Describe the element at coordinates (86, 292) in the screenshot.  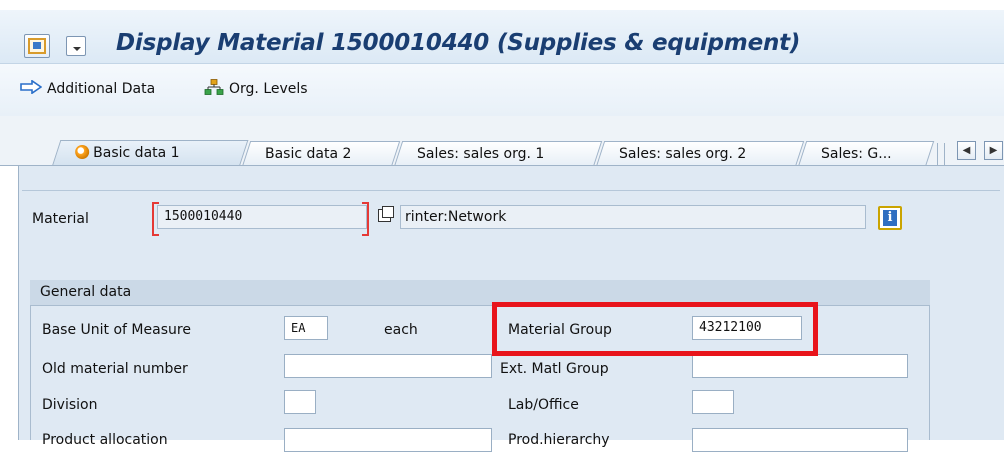
I see `general-data-title: General data` at that location.